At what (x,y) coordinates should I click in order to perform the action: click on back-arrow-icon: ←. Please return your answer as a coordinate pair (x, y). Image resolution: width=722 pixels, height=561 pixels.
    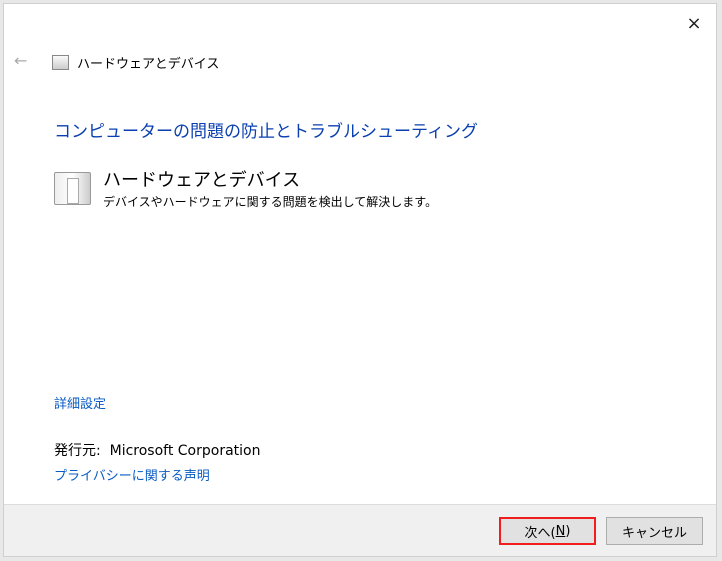
    Looking at the image, I should click on (21, 60).